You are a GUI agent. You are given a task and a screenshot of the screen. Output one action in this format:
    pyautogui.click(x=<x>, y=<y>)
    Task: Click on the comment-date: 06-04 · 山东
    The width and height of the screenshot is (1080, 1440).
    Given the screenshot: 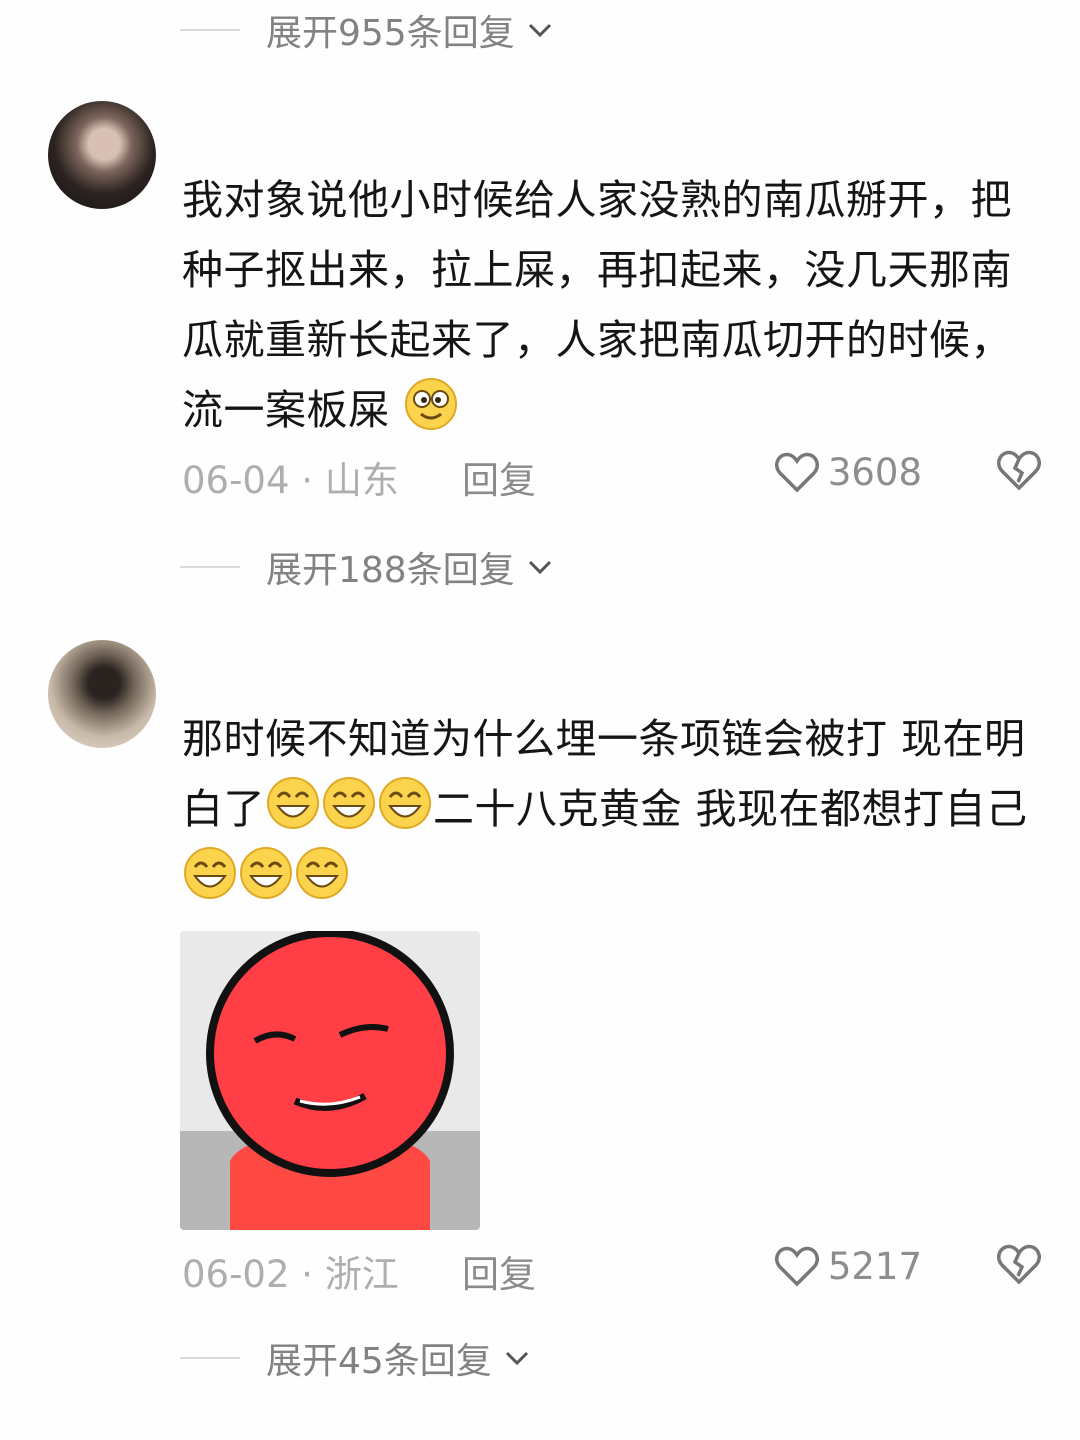 What is the action you would take?
    pyautogui.click(x=290, y=480)
    